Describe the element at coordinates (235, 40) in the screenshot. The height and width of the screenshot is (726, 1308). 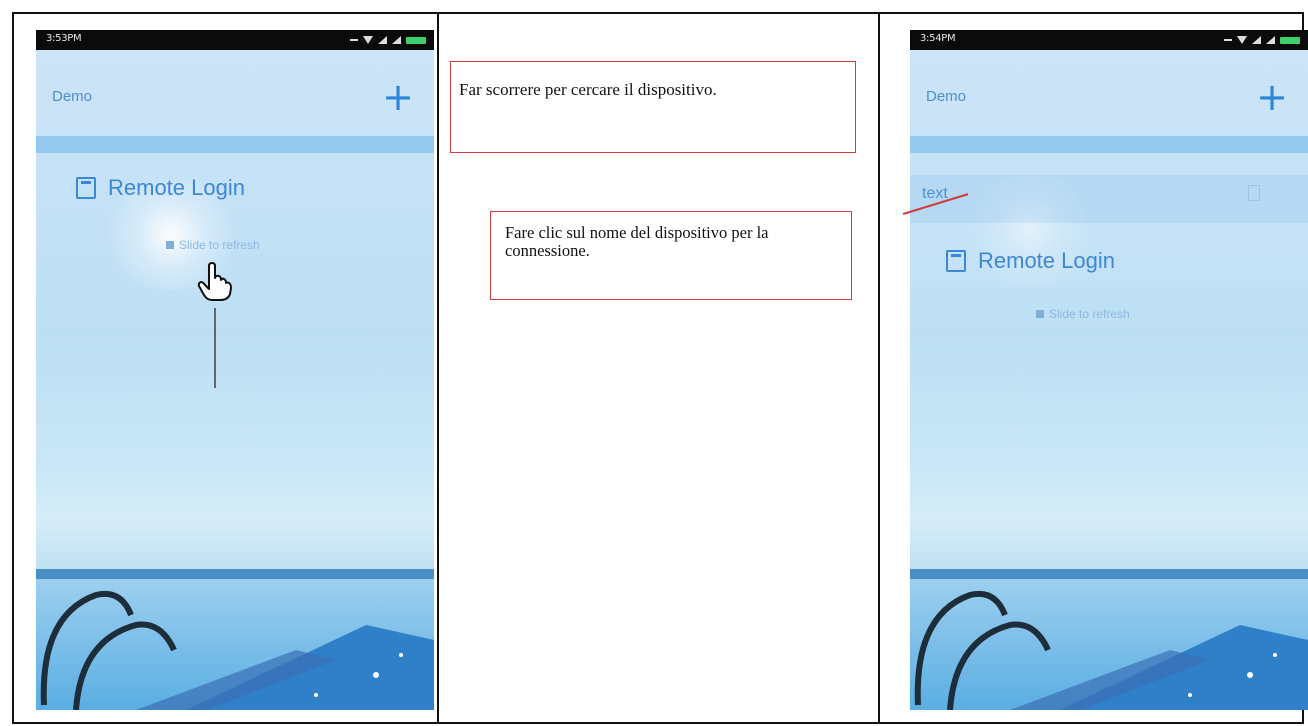
I see `status-bar: 3:53PM` at that location.